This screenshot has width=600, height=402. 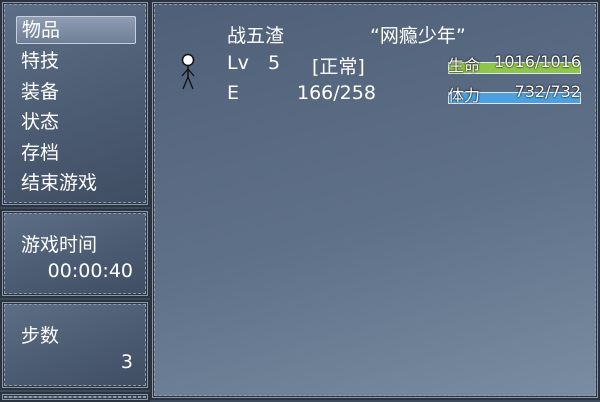 What do you see at coordinates (274, 63) in the screenshot?
I see `level-value: 5` at bounding box center [274, 63].